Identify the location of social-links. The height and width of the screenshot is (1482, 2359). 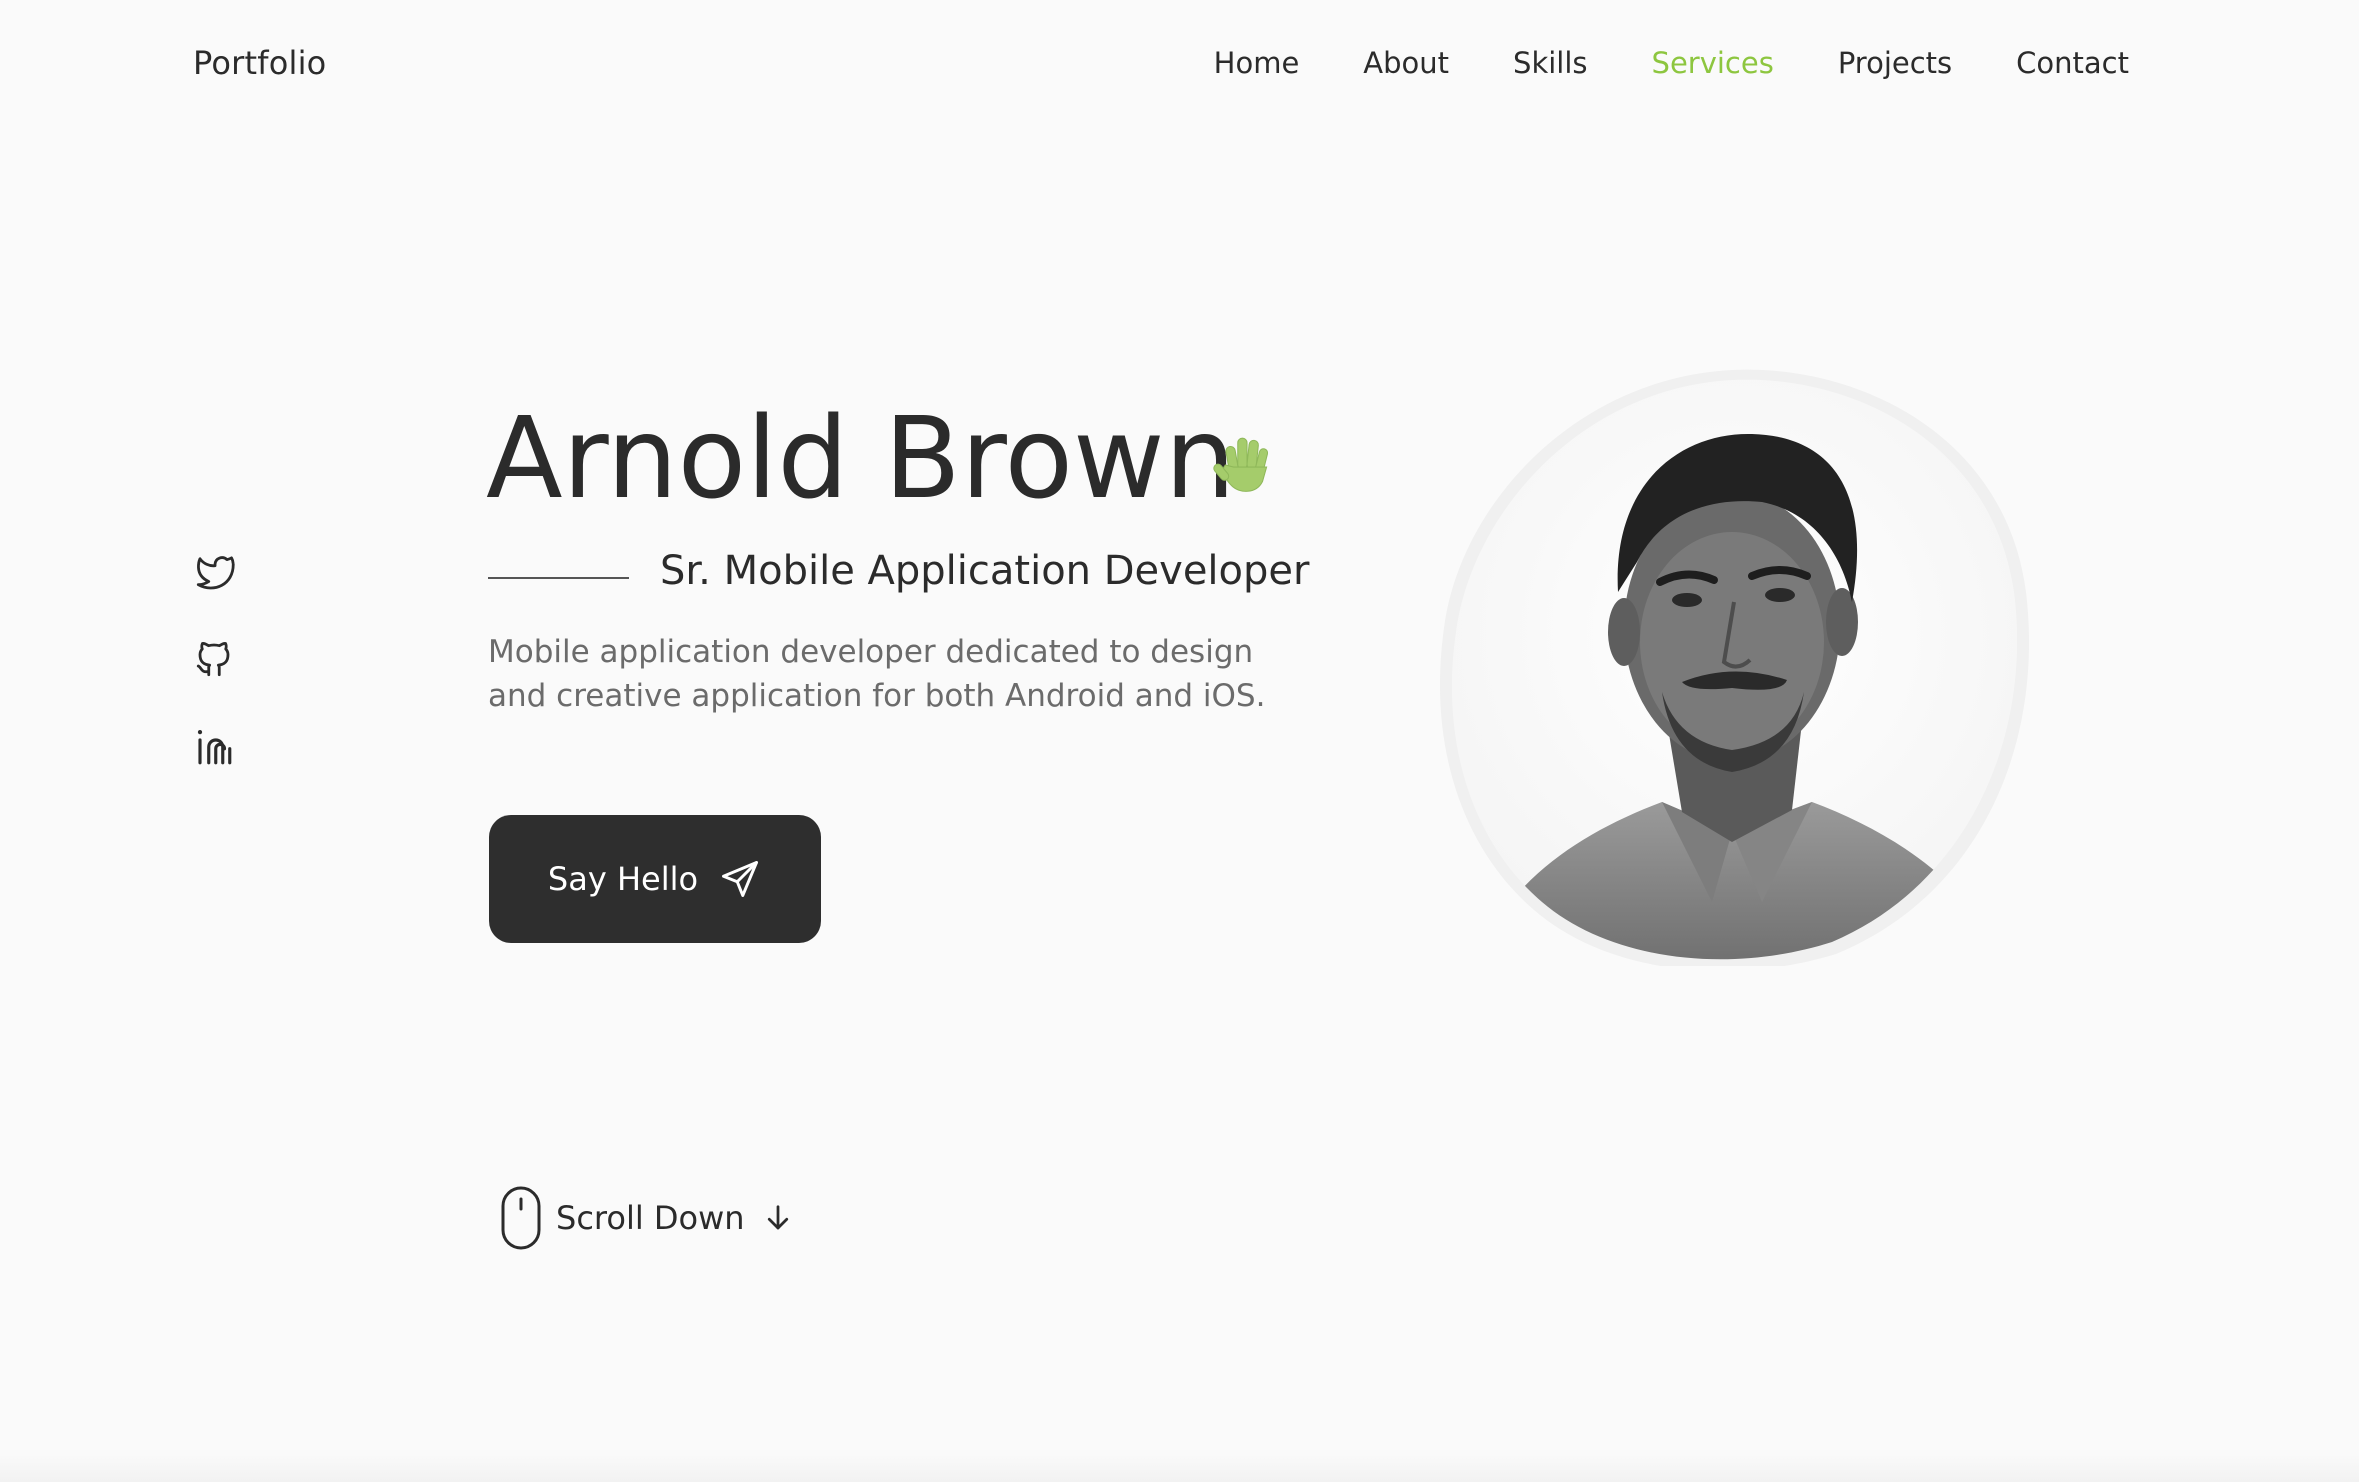
(214, 659).